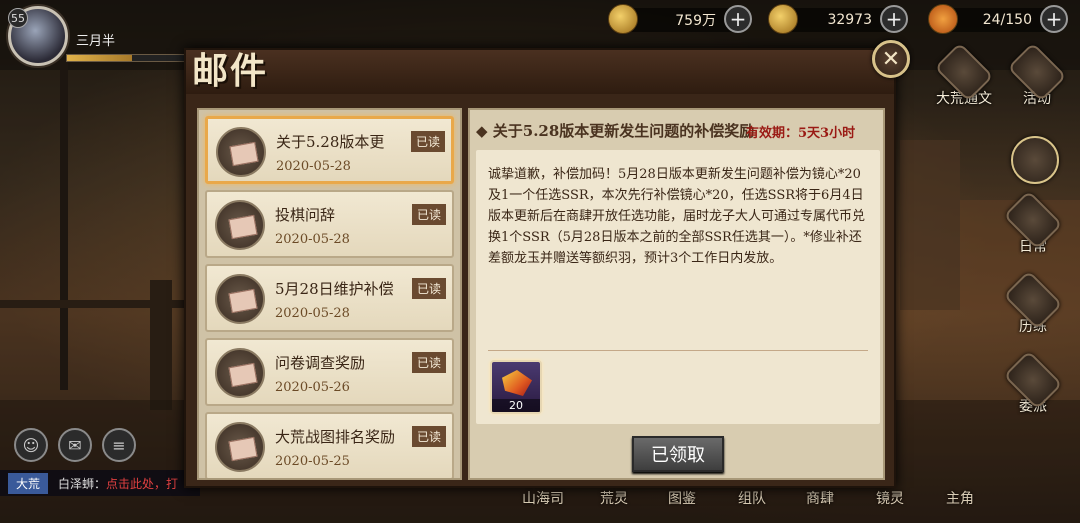 This screenshot has width=1080, height=523. Describe the element at coordinates (1033, 383) in the screenshot. I see `menu-dispatch: 委派` at that location.